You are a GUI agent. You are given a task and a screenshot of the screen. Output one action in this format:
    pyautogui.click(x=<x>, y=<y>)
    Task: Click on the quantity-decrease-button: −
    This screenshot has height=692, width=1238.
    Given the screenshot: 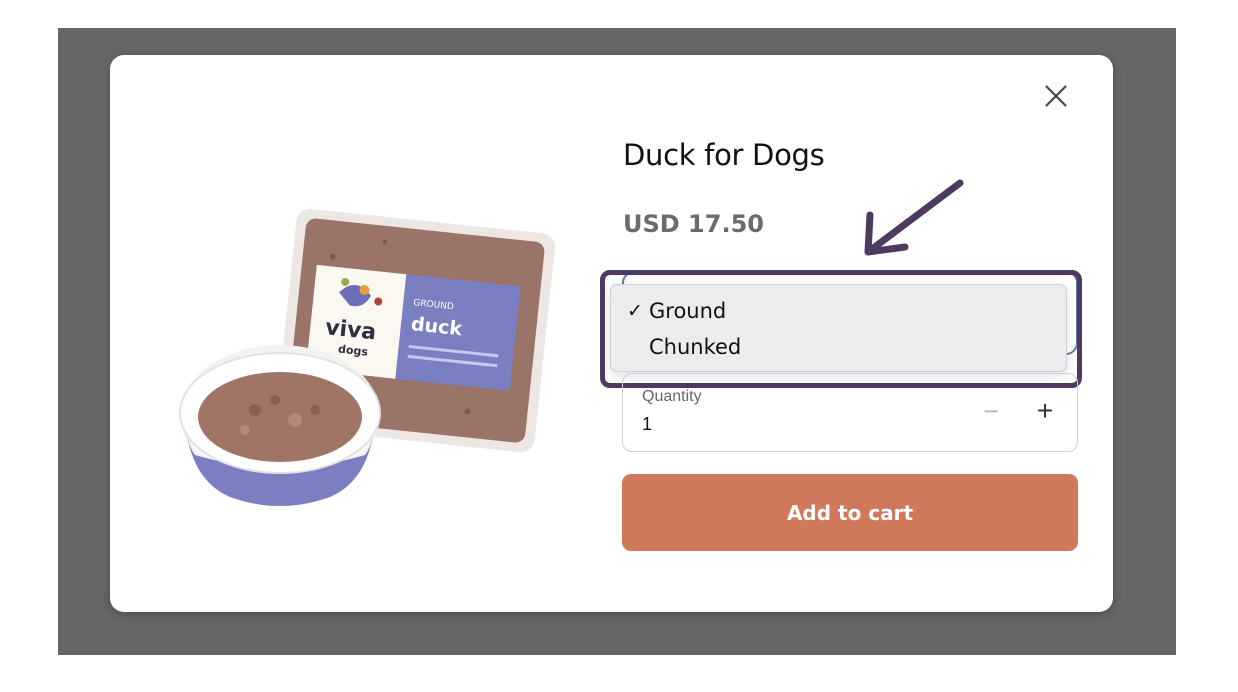 What is the action you would take?
    pyautogui.click(x=991, y=411)
    